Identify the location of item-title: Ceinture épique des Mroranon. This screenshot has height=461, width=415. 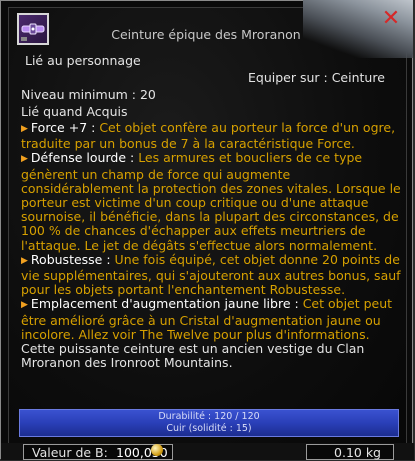
(206, 34).